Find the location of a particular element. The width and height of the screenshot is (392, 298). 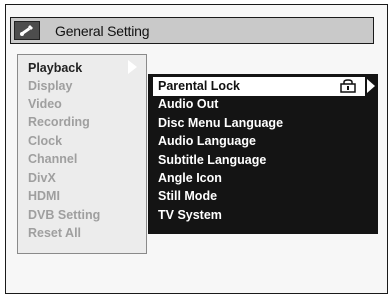

menu-item-reset-all: Reset All is located at coordinates (83, 233).